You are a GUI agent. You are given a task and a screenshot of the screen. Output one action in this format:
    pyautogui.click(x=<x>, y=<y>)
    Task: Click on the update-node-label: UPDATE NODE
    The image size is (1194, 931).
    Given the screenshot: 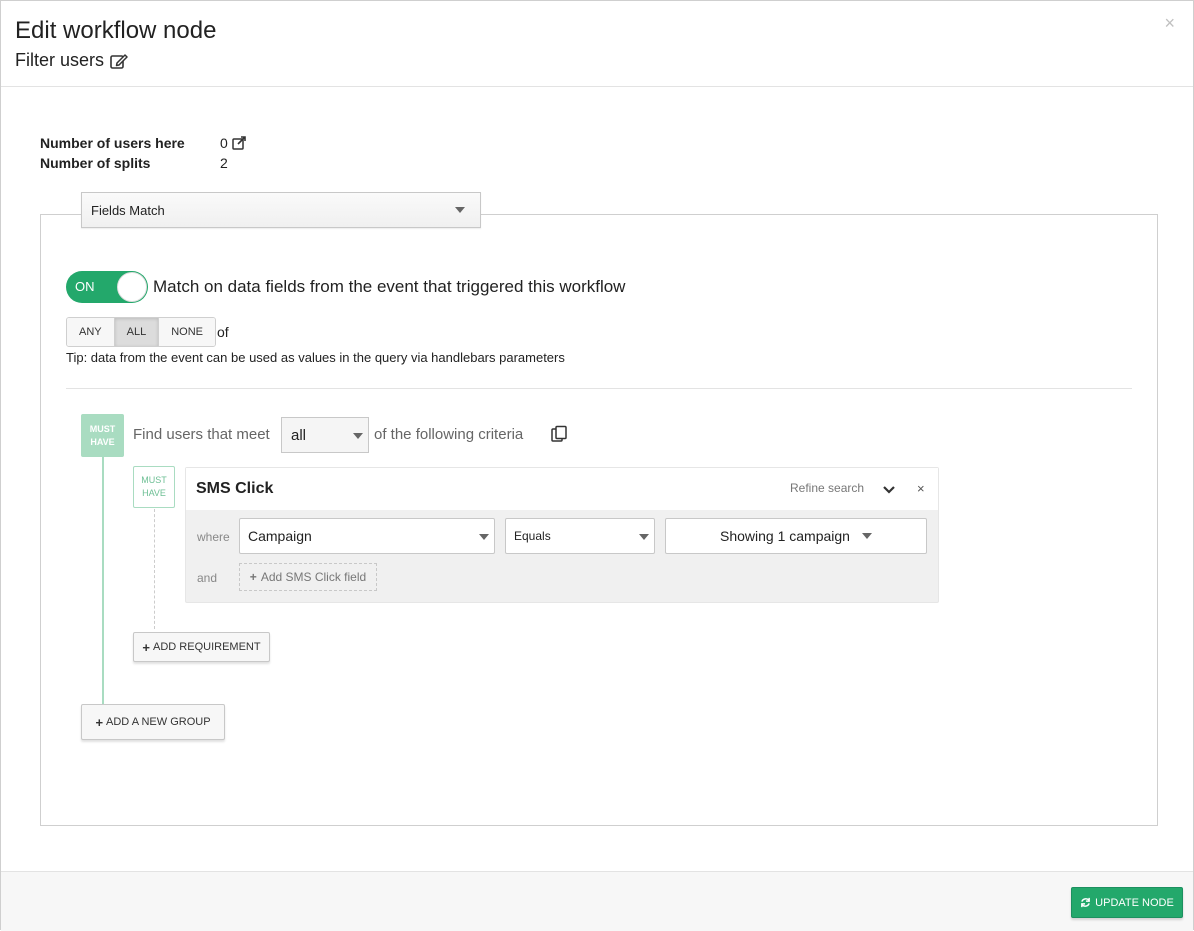 What is the action you would take?
    pyautogui.click(x=1134, y=902)
    